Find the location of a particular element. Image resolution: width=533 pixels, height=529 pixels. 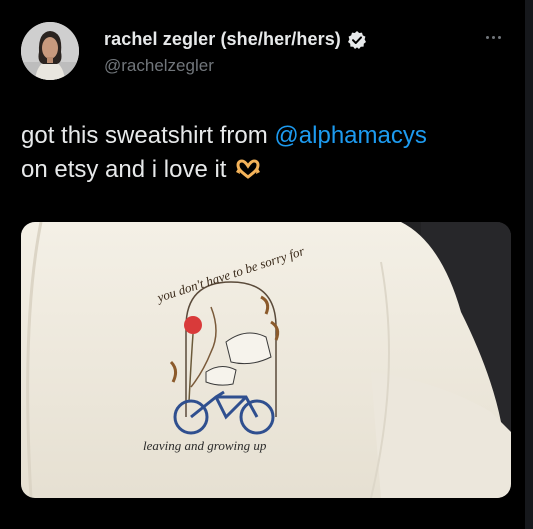

author-row: rachel zegler (she/her/hers) is located at coordinates (235, 39).